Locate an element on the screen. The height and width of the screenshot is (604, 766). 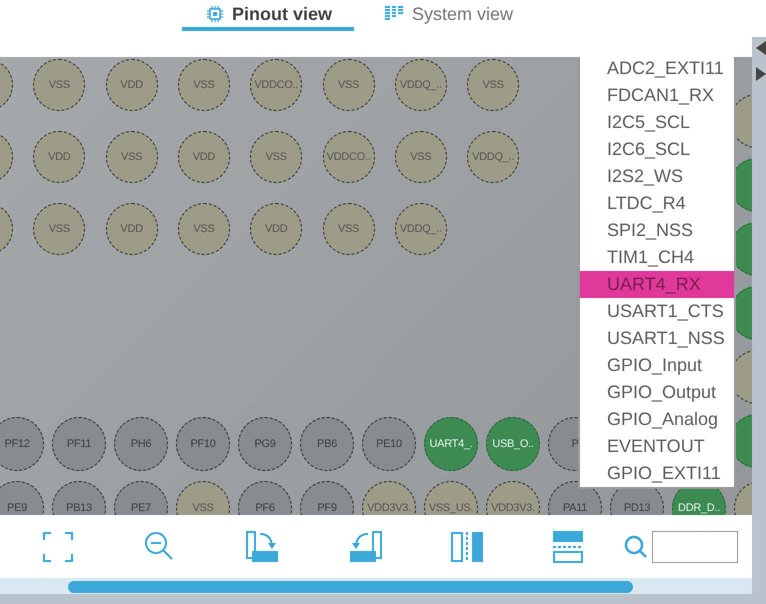
pin: PF9 is located at coordinates (327, 498).